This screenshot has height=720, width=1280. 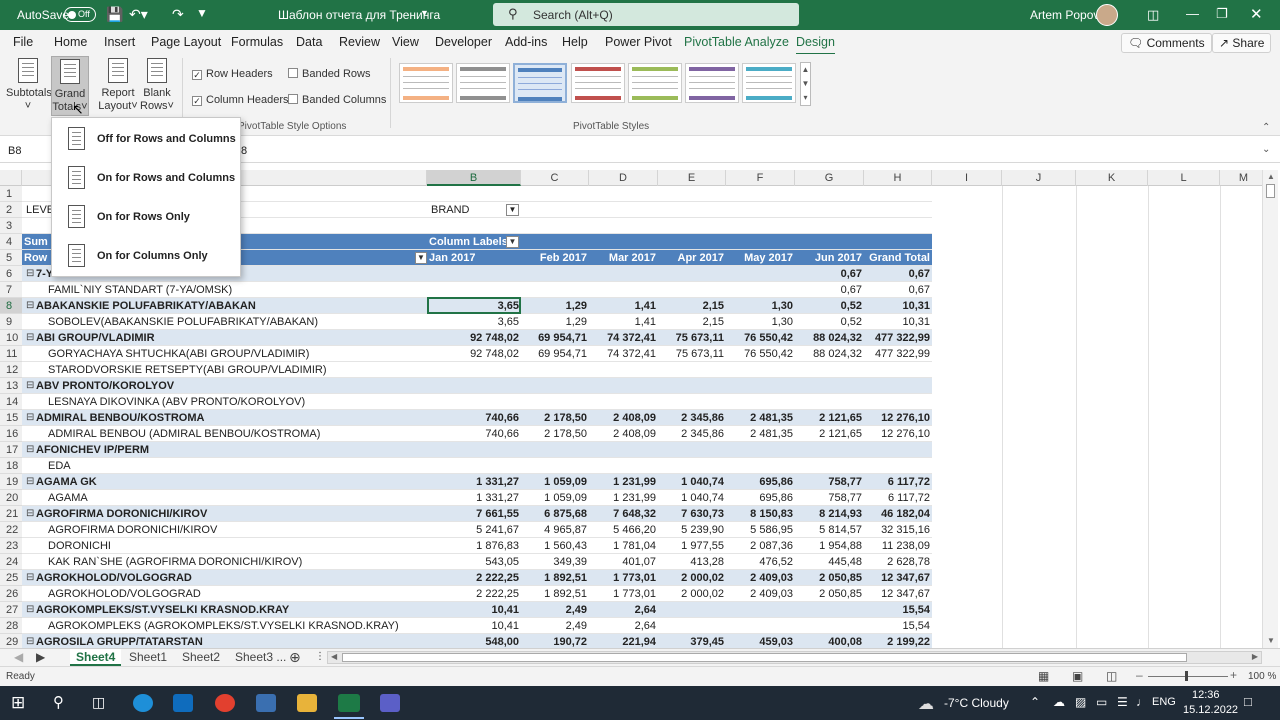 What do you see at coordinates (623, 178) in the screenshot?
I see `column-header-d: D` at bounding box center [623, 178].